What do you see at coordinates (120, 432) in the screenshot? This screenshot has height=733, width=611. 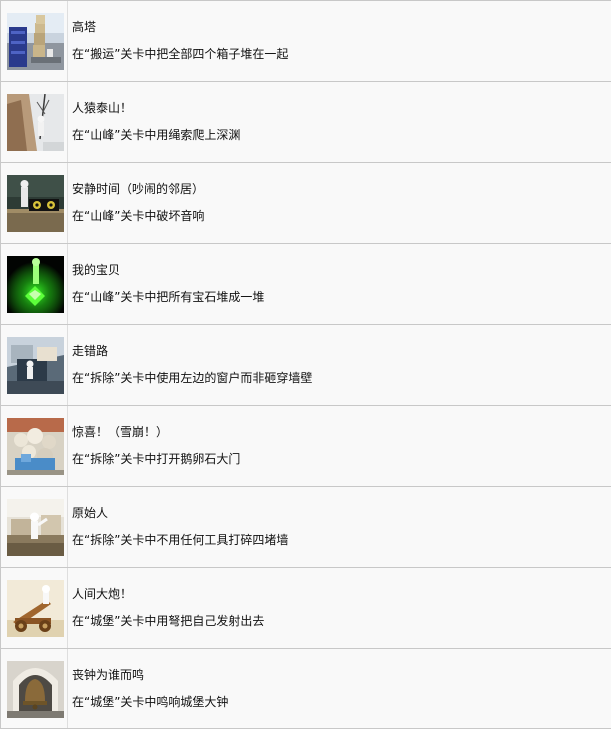 I see `achievement-title: 惊喜！（雪崩！）` at bounding box center [120, 432].